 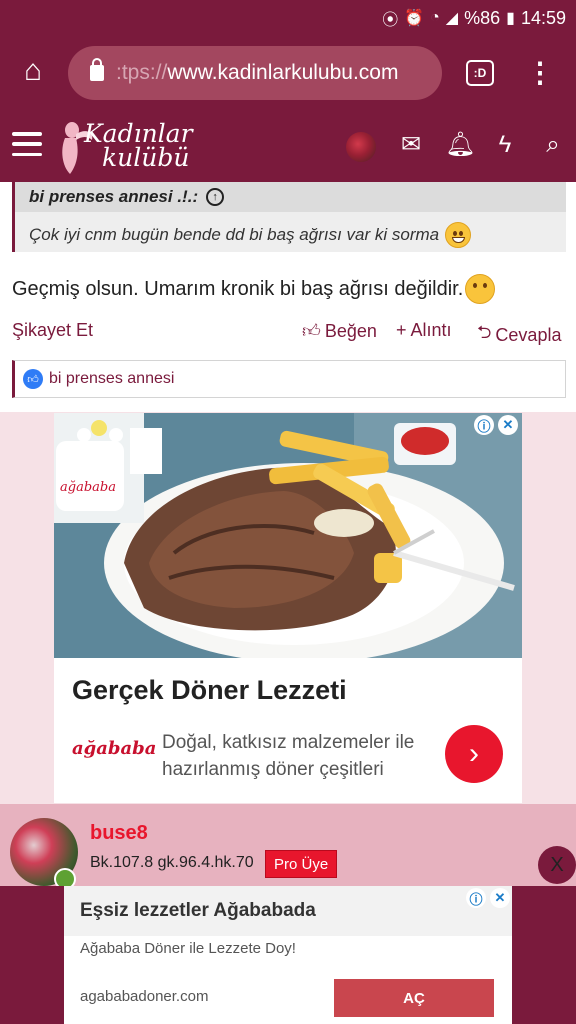 What do you see at coordinates (543, 17) in the screenshot?
I see `clock: 14:59` at bounding box center [543, 17].